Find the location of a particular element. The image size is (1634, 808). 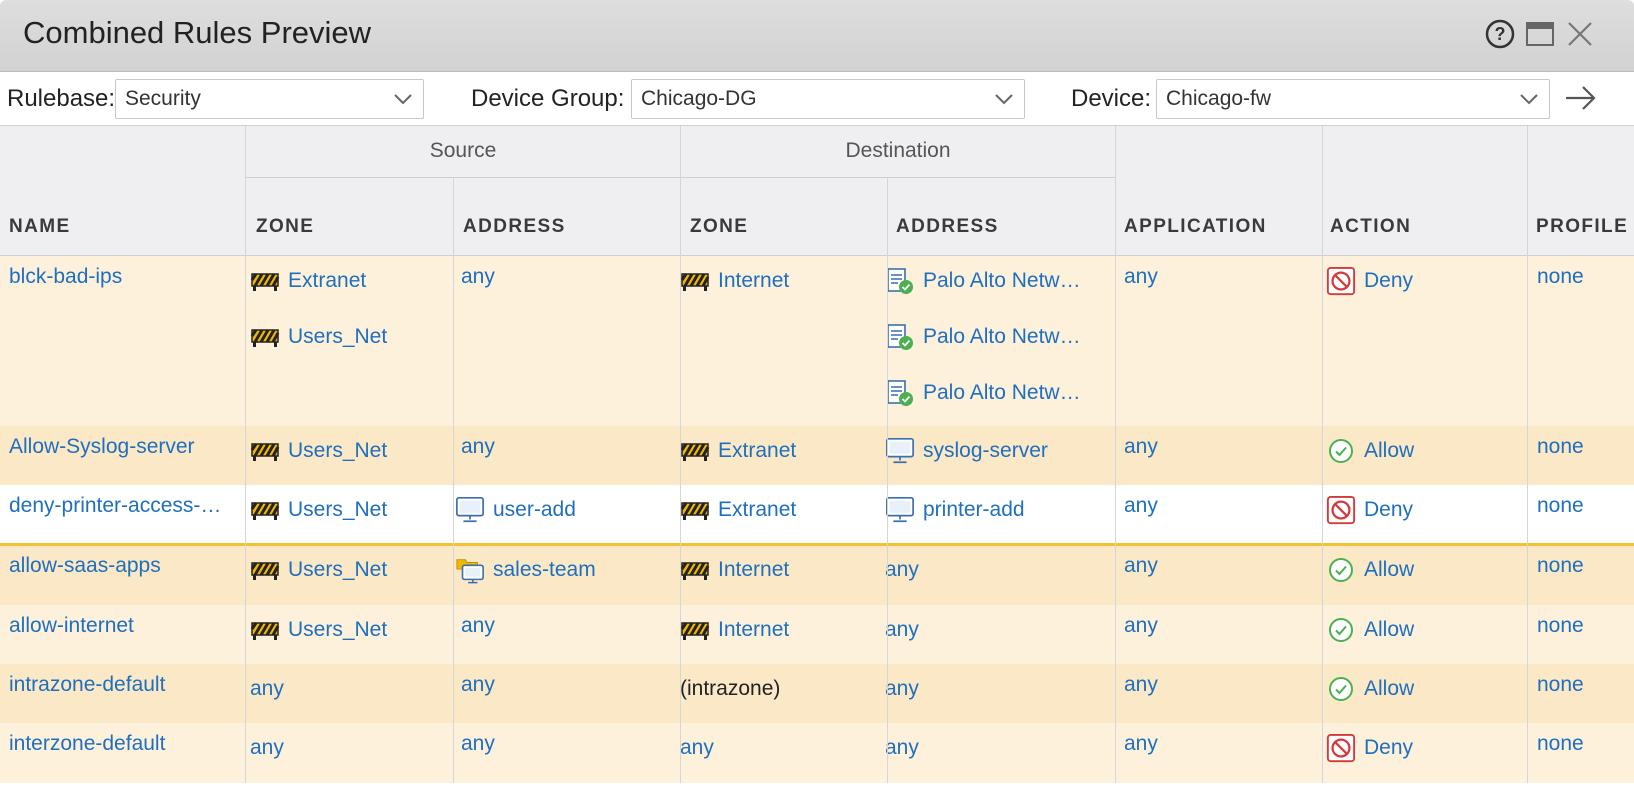

col-destination-address: ADDRESS is located at coordinates (947, 227).